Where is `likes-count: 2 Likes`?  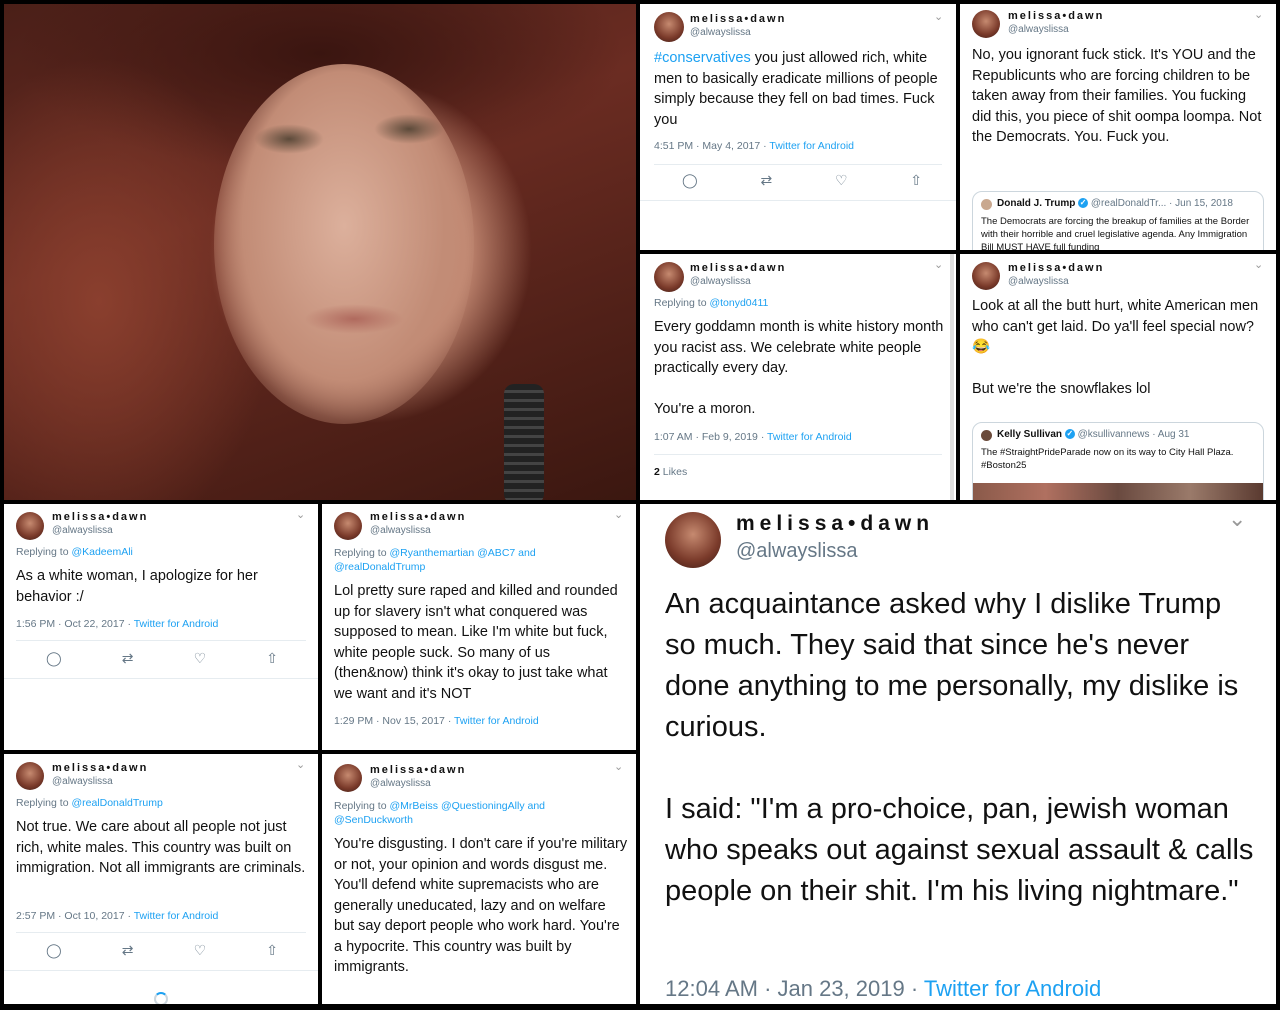 likes-count: 2 Likes is located at coordinates (670, 472).